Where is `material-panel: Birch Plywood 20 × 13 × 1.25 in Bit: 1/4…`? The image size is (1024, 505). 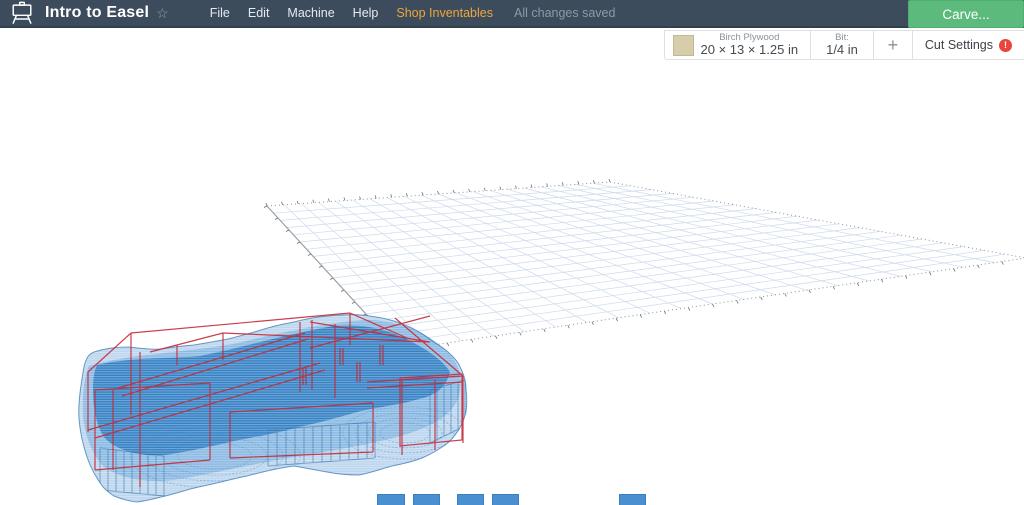 material-panel: Birch Plywood 20 × 13 × 1.25 in Bit: 1/4… is located at coordinates (843, 45).